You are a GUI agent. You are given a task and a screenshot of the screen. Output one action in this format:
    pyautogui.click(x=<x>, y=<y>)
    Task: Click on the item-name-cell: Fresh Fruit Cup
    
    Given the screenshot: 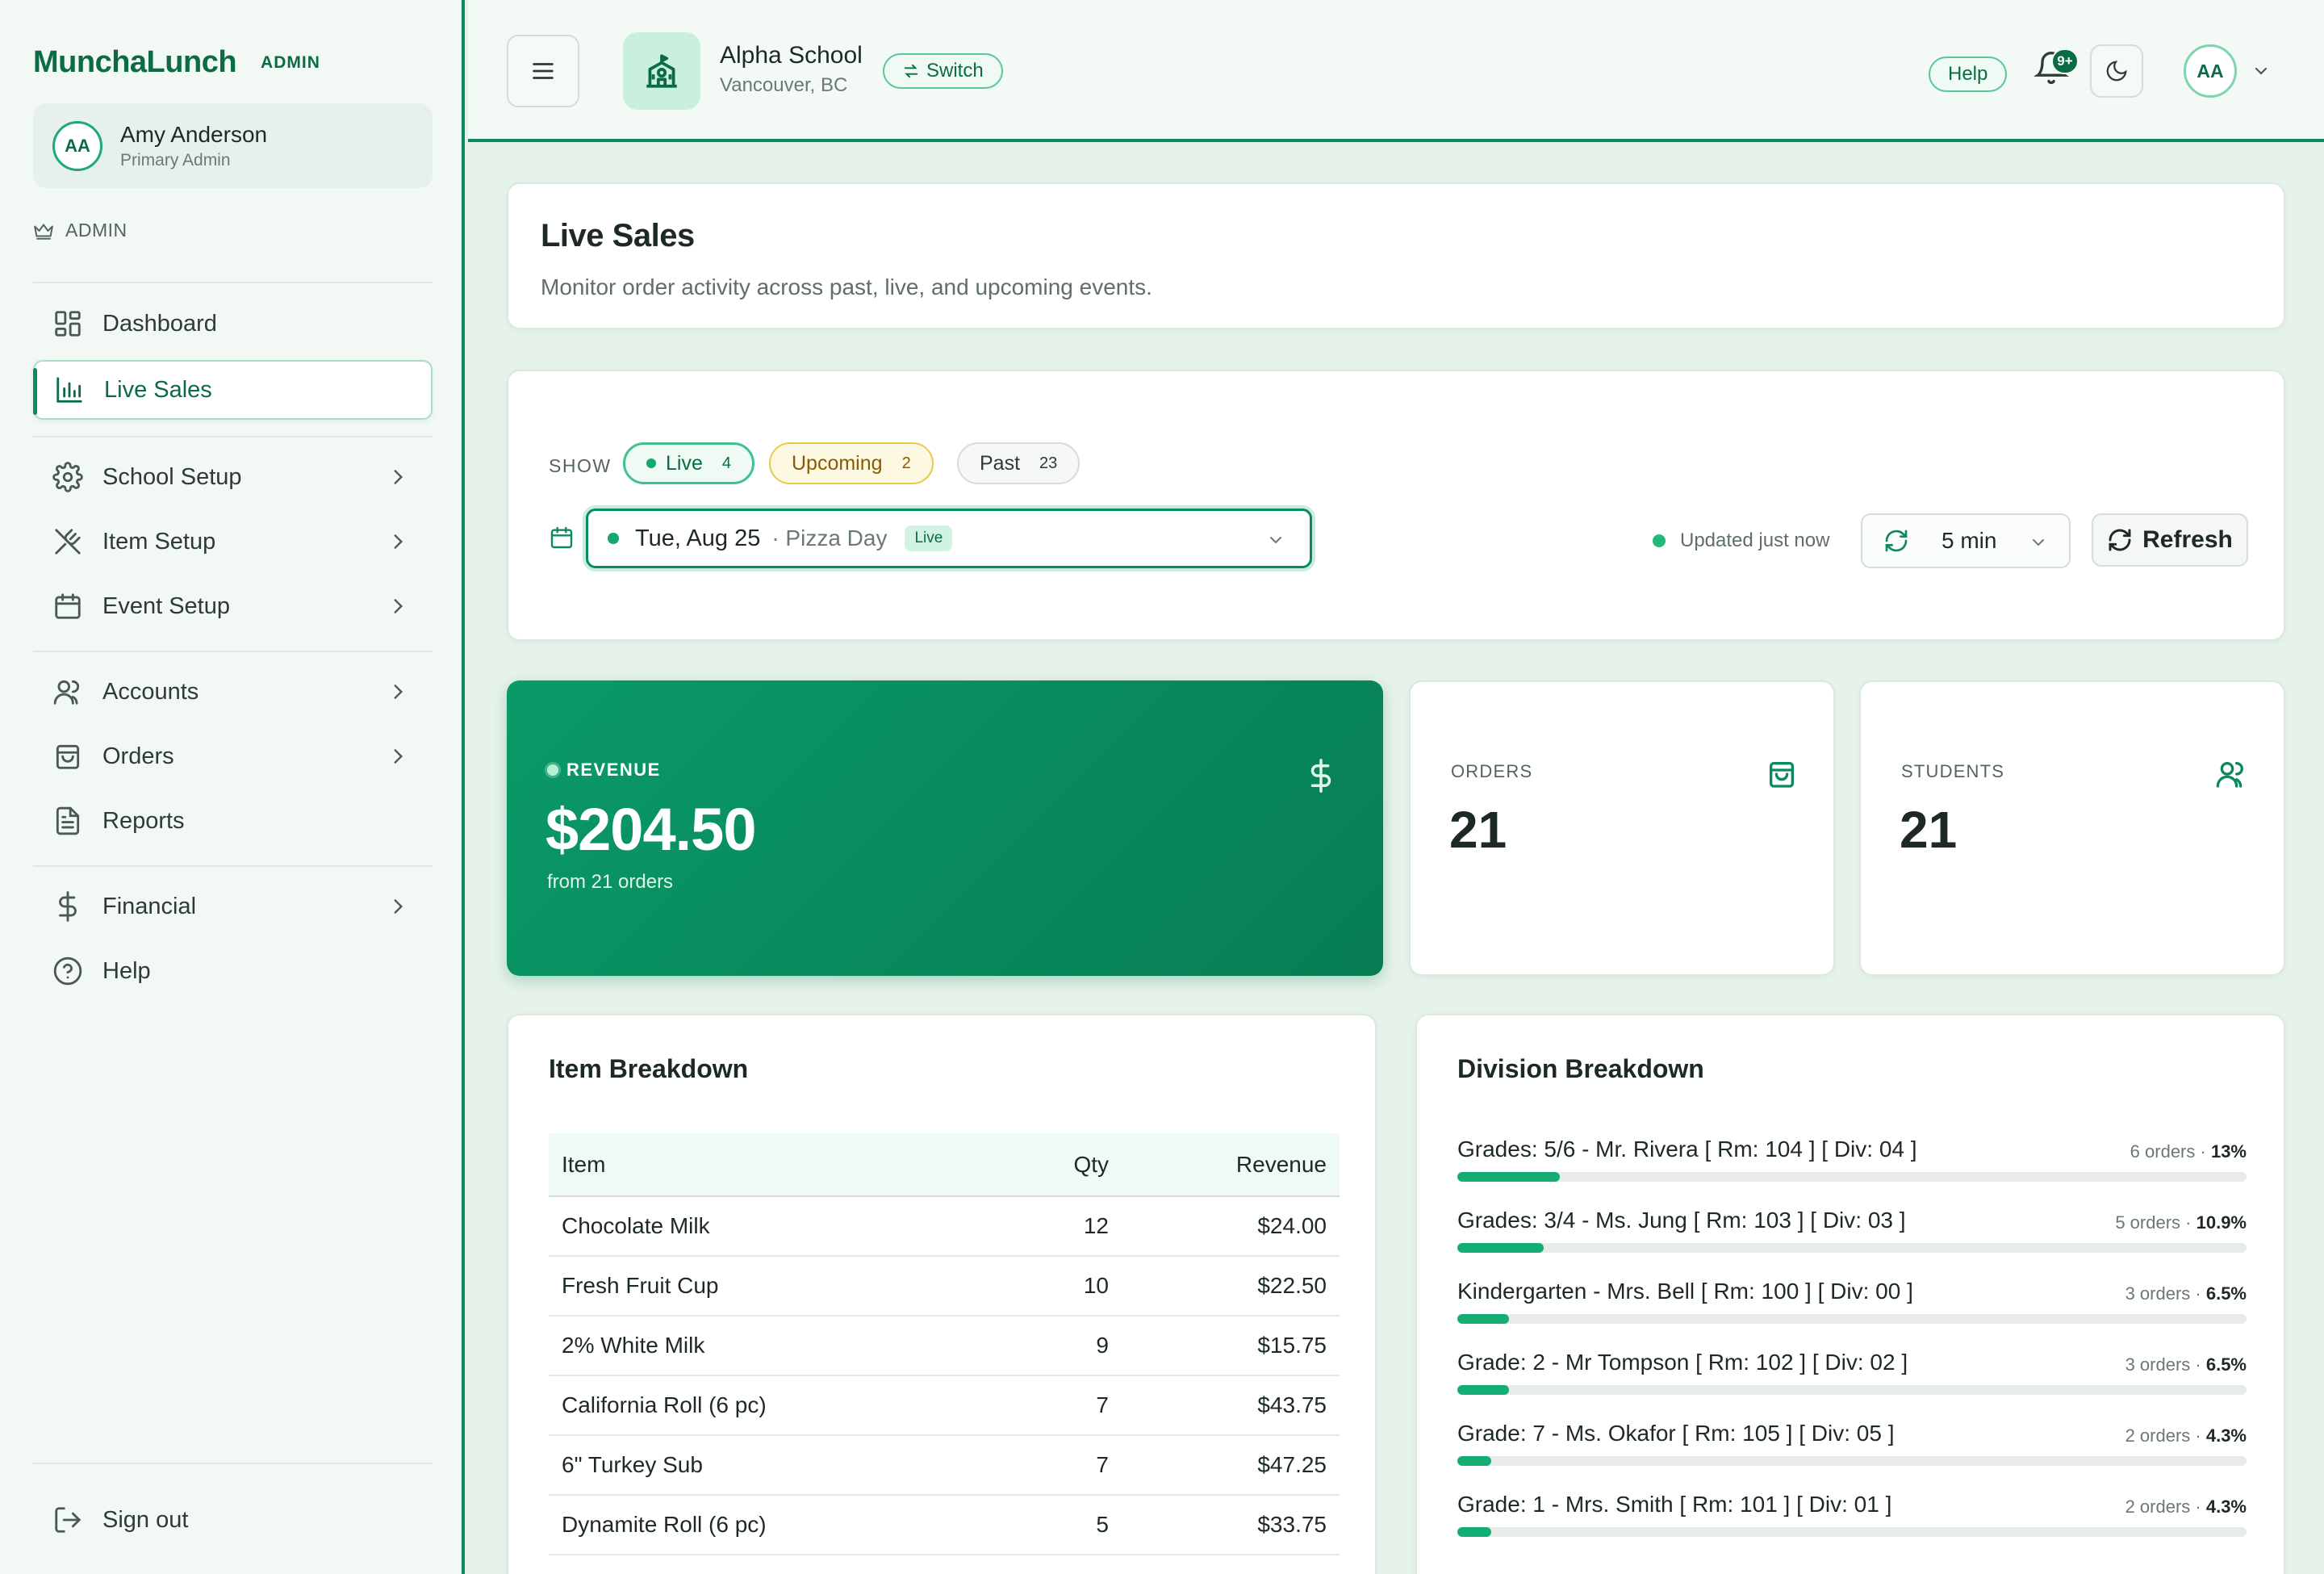 What is the action you would take?
    pyautogui.click(x=771, y=1286)
    